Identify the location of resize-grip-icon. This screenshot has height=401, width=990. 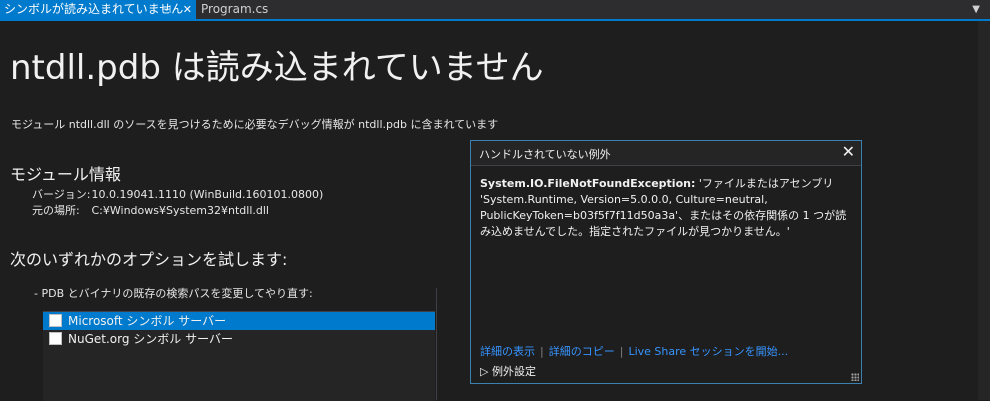
(855, 377).